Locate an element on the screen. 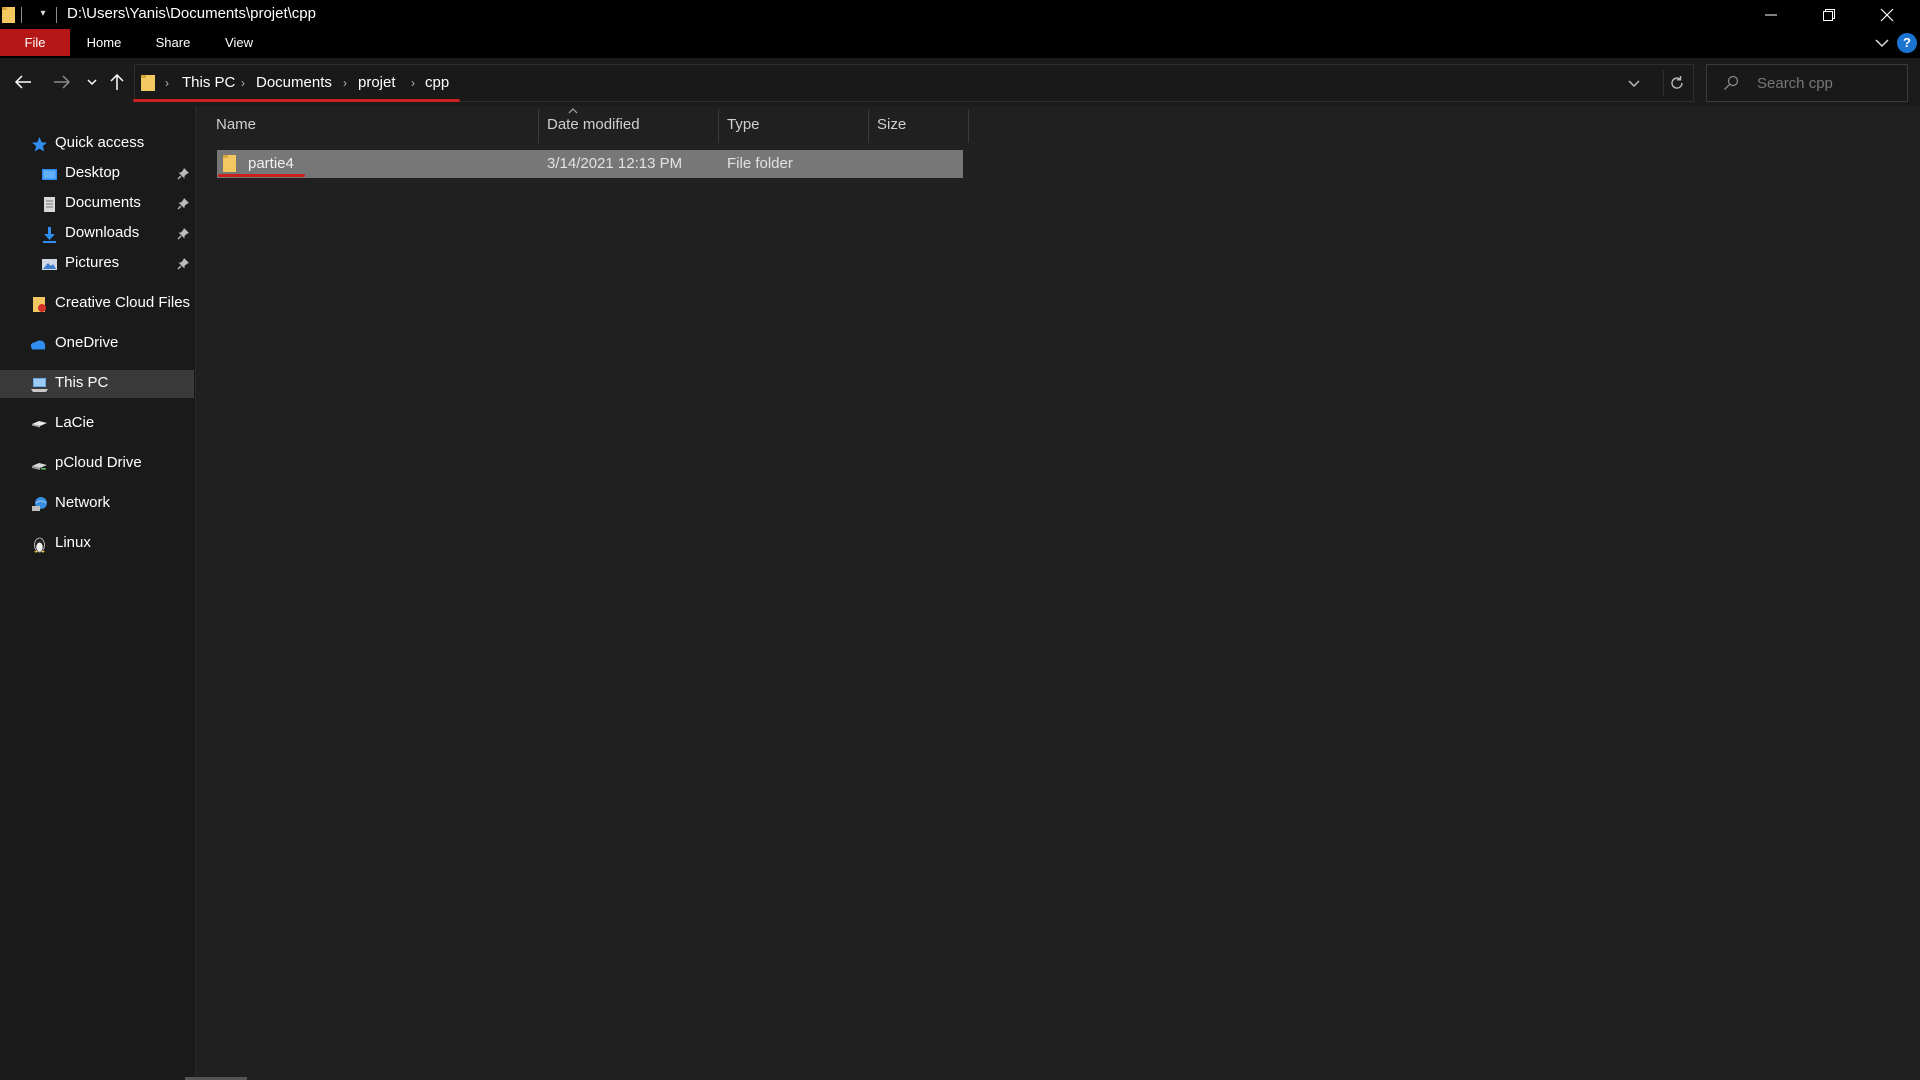 This screenshot has height=1080, width=1920. up-button is located at coordinates (117, 82).